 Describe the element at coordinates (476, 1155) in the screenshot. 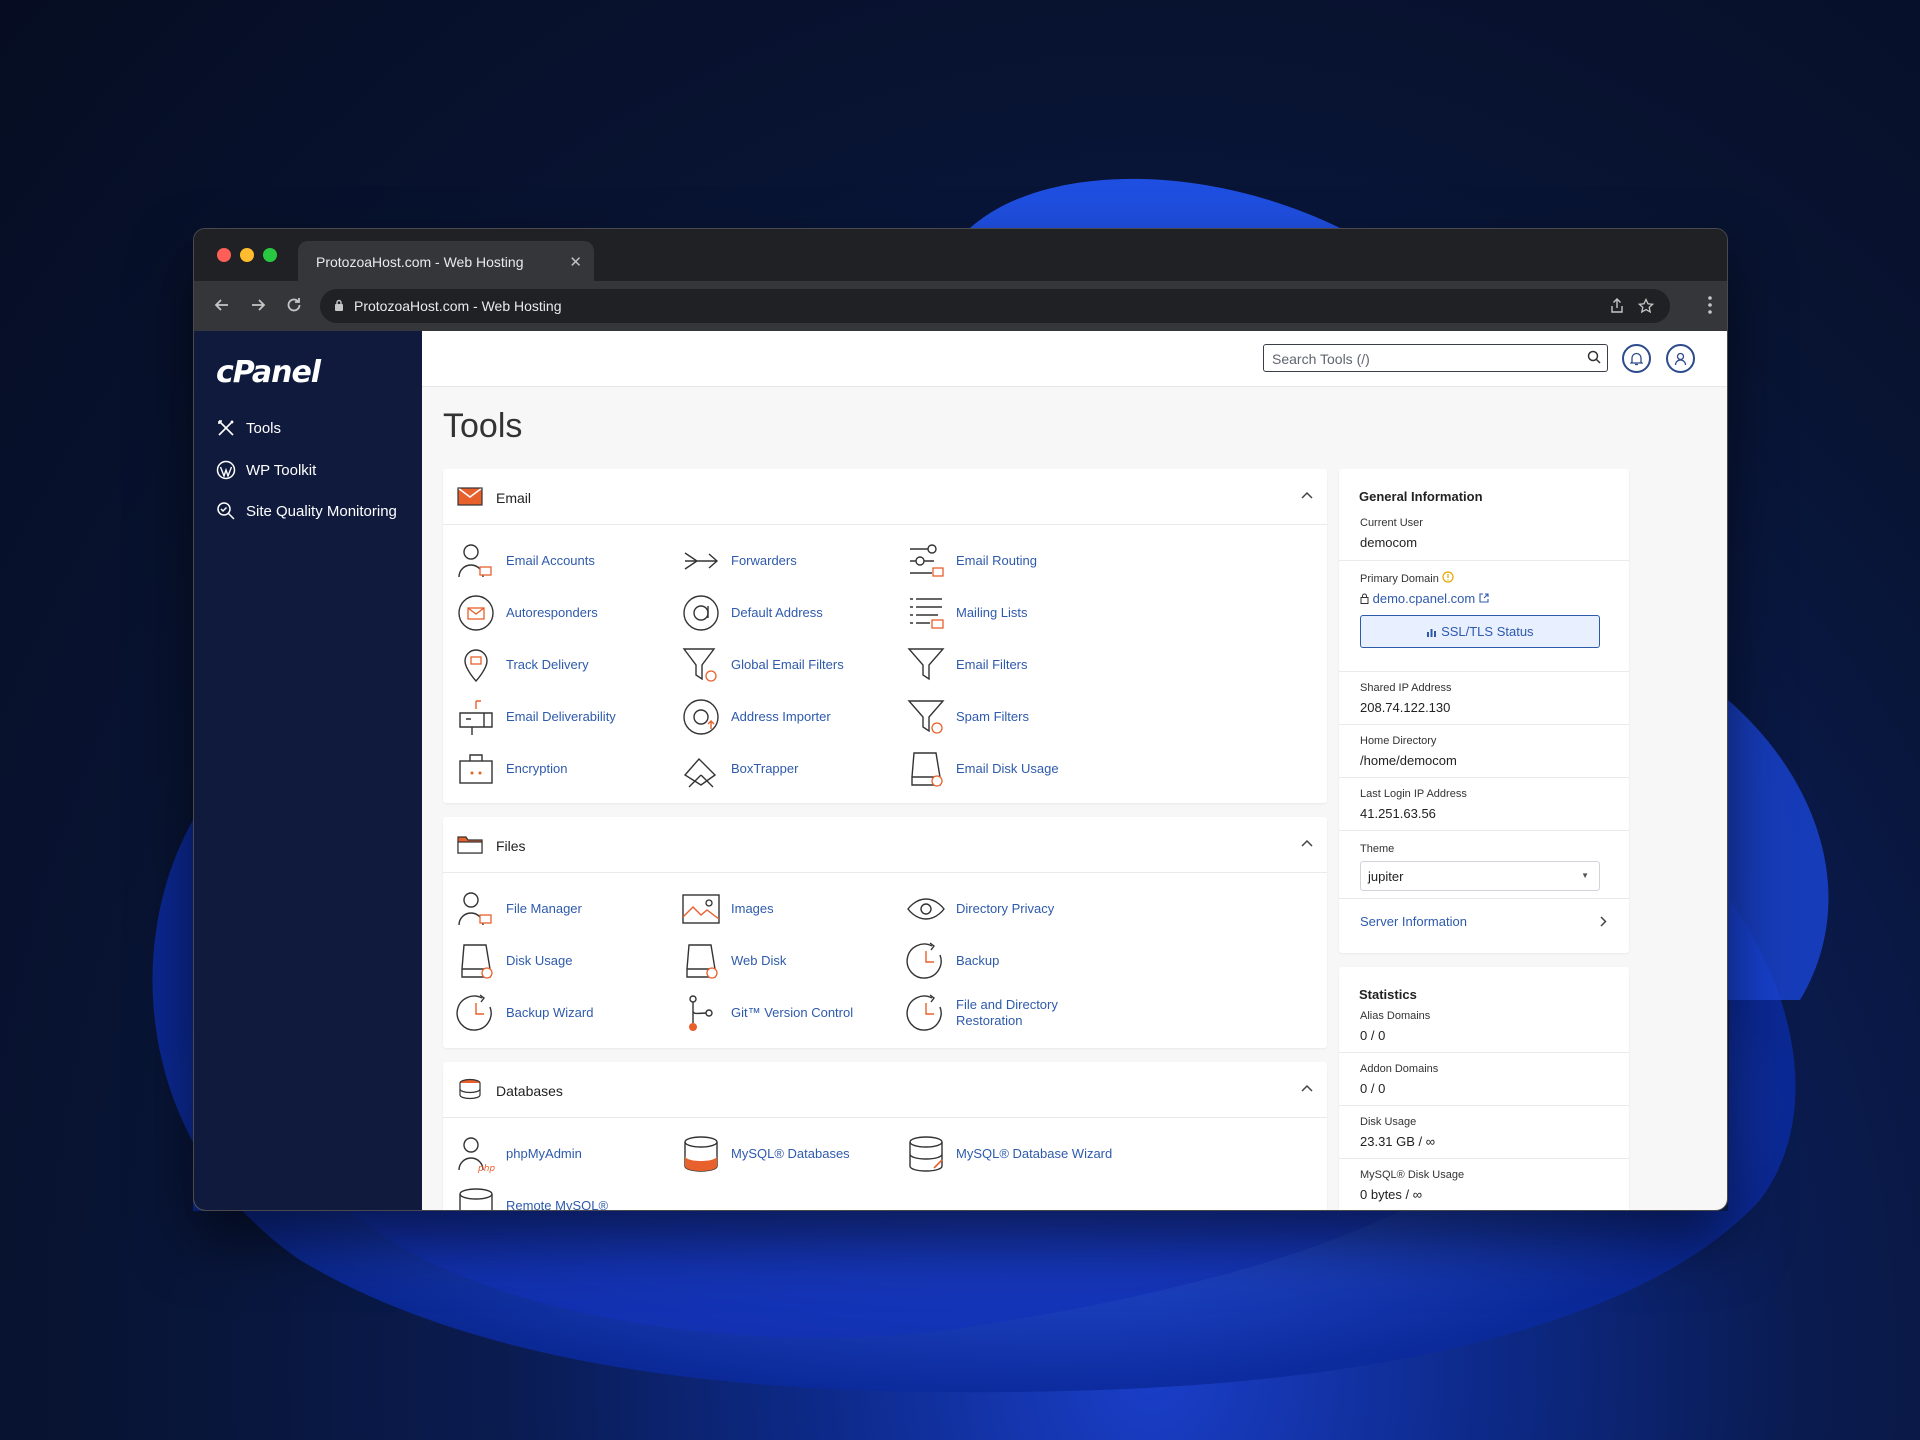

I see `php-user-icon: php` at that location.